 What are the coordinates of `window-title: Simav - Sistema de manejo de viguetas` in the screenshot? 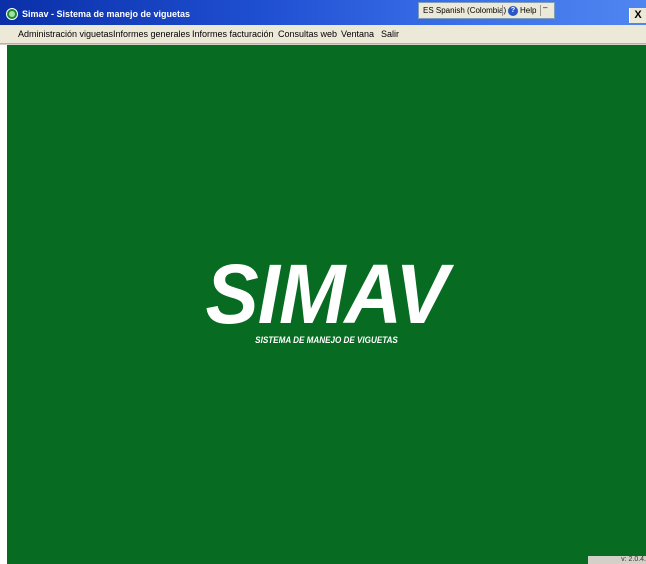 It's located at (106, 14).